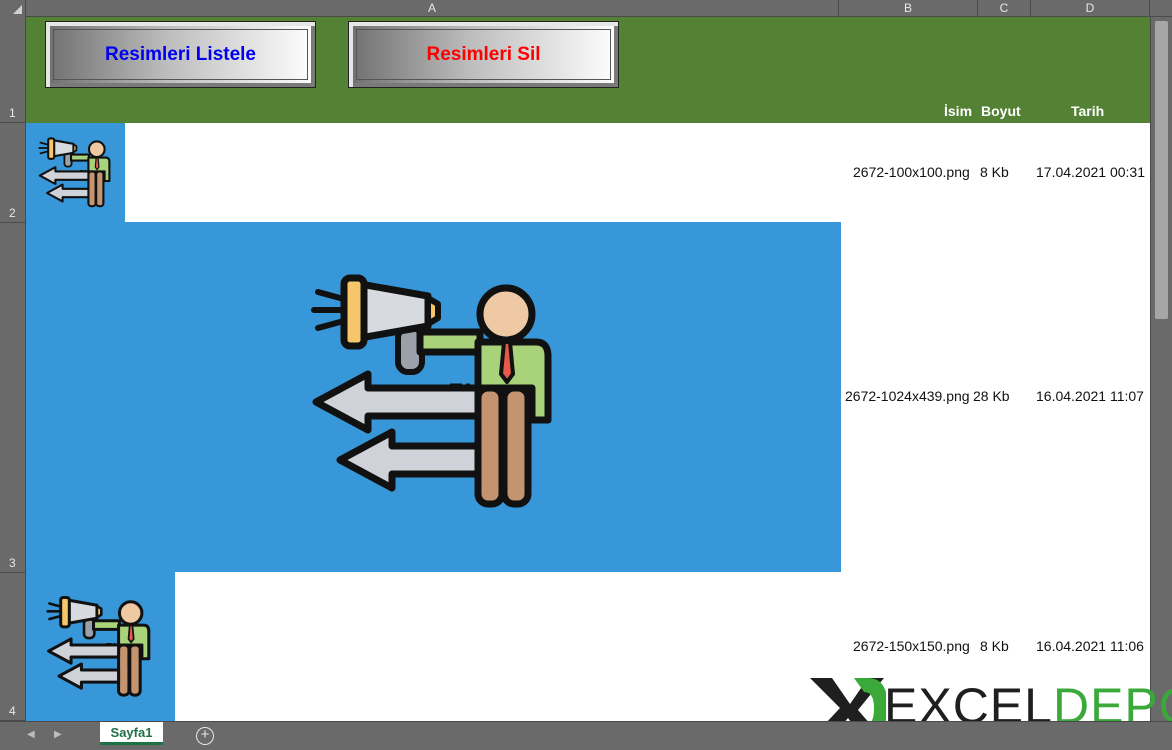 Image resolution: width=1172 pixels, height=750 pixels. What do you see at coordinates (958, 111) in the screenshot?
I see `name-column-header: İsim` at bounding box center [958, 111].